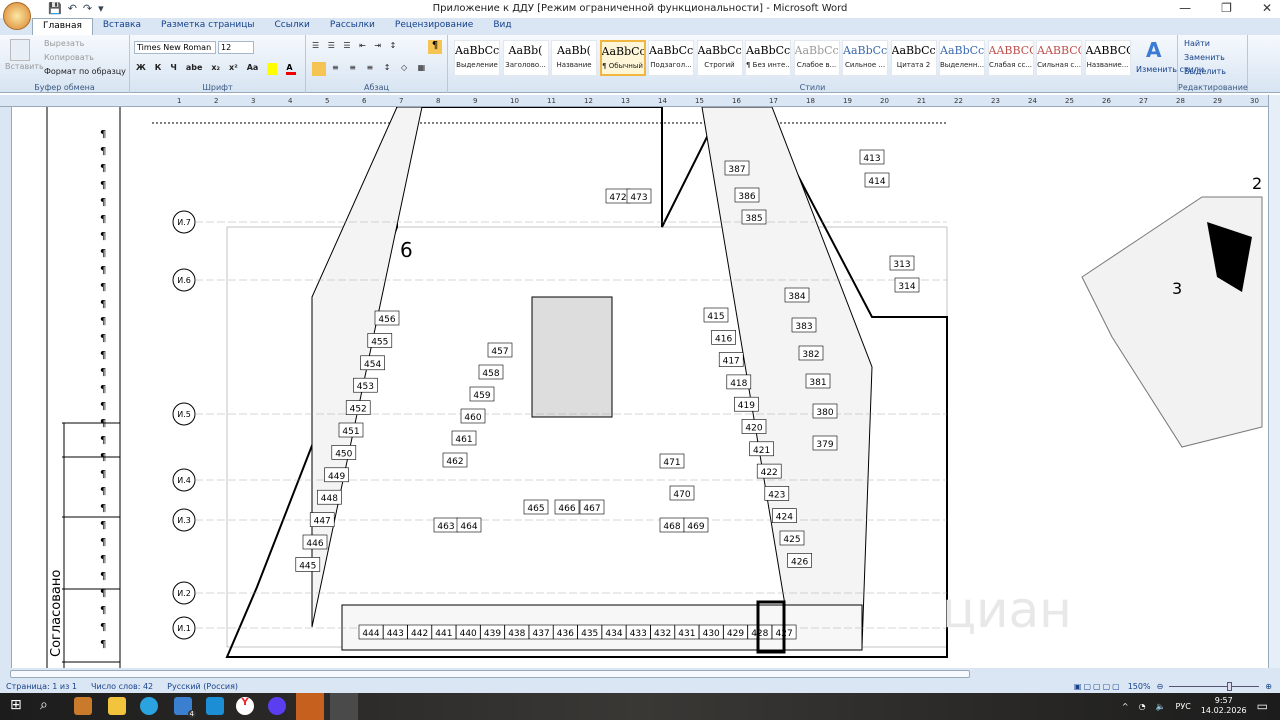 Image resolution: width=1280 pixels, height=720 pixels. Describe the element at coordinates (64, 43) in the screenshot. I see `cut-button: Вырезать` at that location.